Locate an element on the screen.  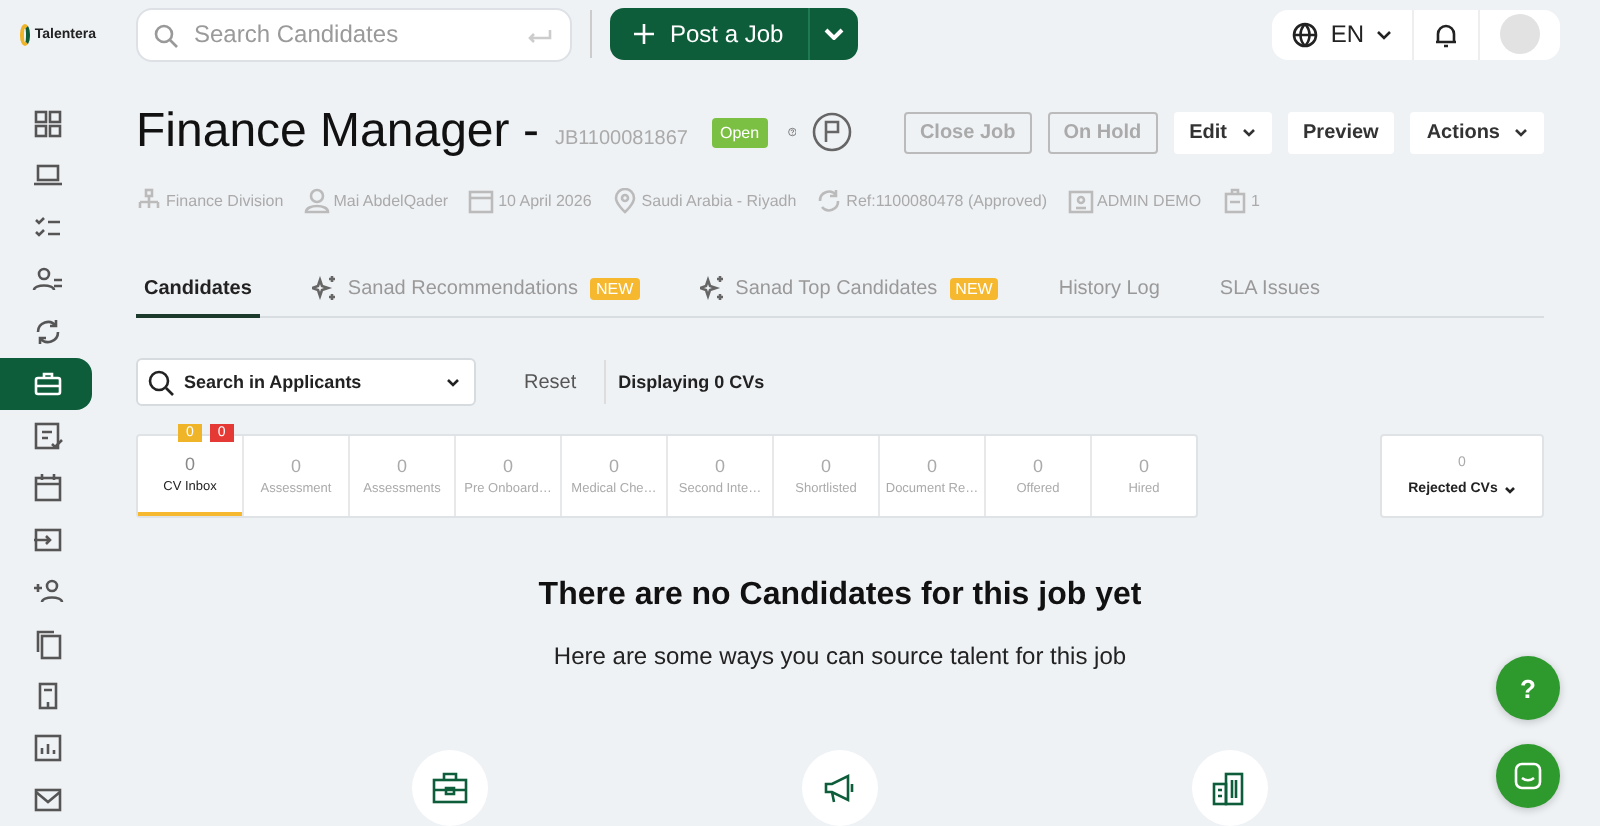
action-button: Edit is located at coordinates (1222, 132).